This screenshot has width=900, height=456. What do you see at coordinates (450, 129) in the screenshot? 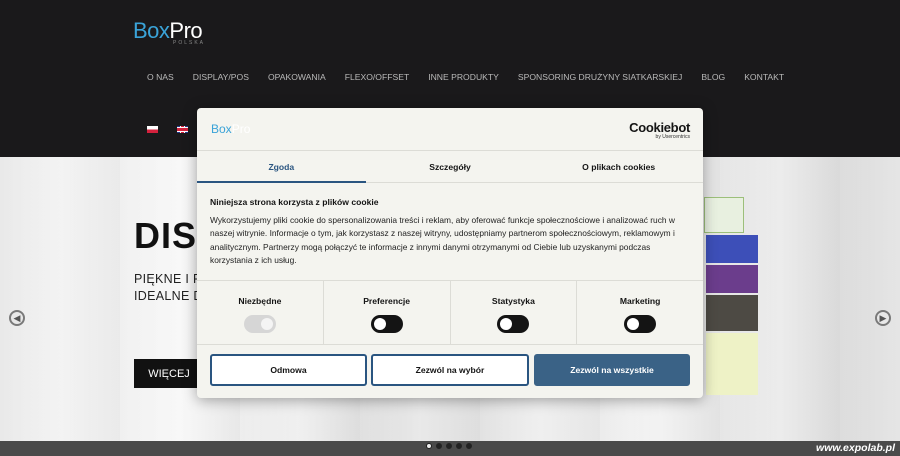
I see `dialog-header: BoxPro Cookiebot by Usercentrics` at bounding box center [450, 129].